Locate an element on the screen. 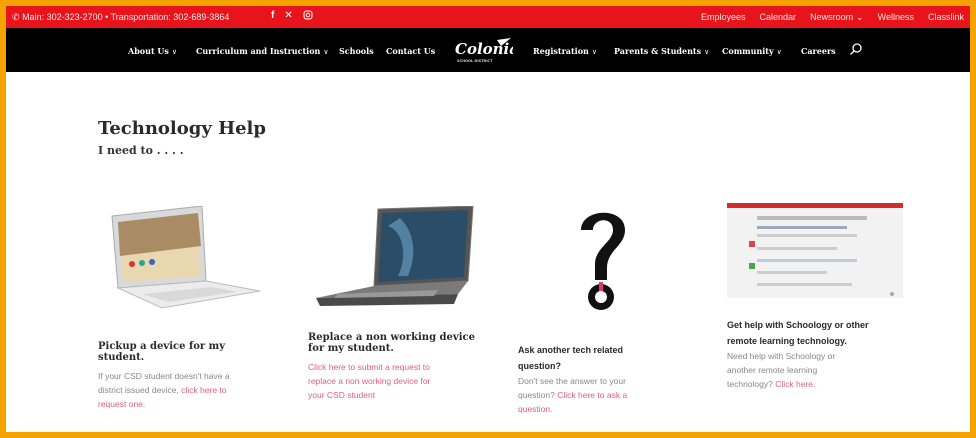 Image resolution: width=976 pixels, height=438 pixels. link-calendar: Calendar is located at coordinates (778, 17).